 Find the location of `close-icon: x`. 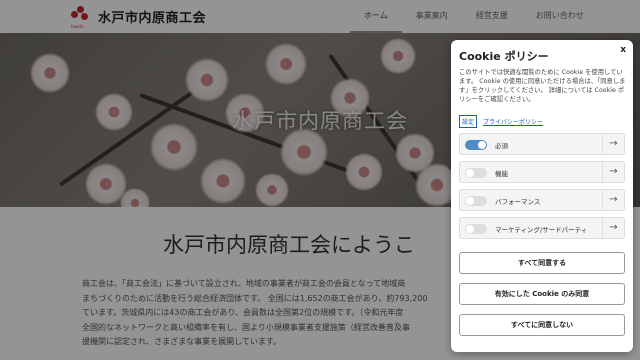

close-icon: x is located at coordinates (623, 50).